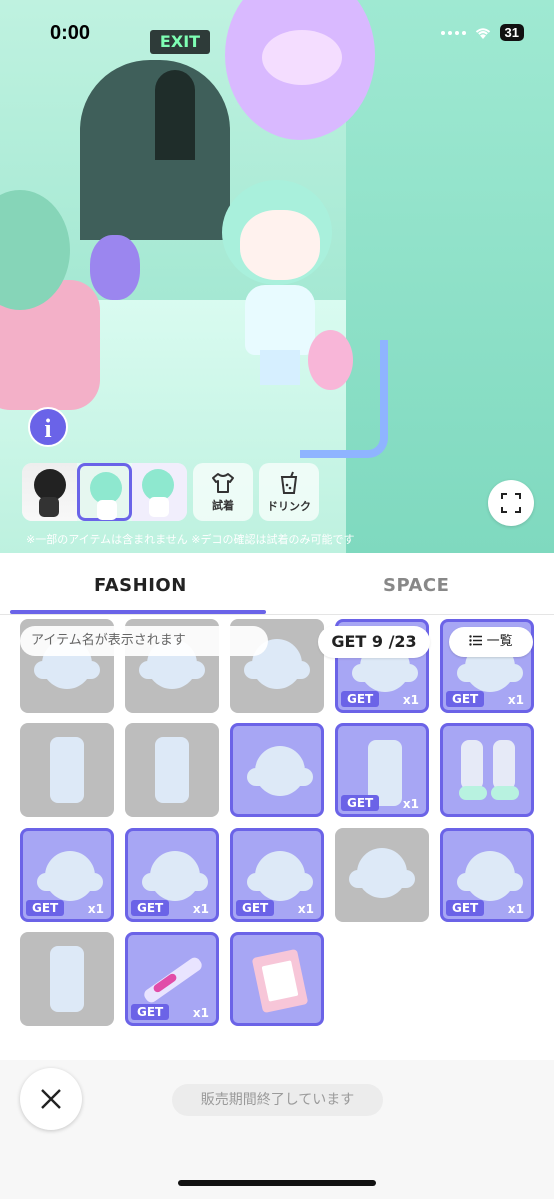 This screenshot has width=554, height=1199. What do you see at coordinates (280, 320) in the screenshot?
I see `avatar-body` at bounding box center [280, 320].